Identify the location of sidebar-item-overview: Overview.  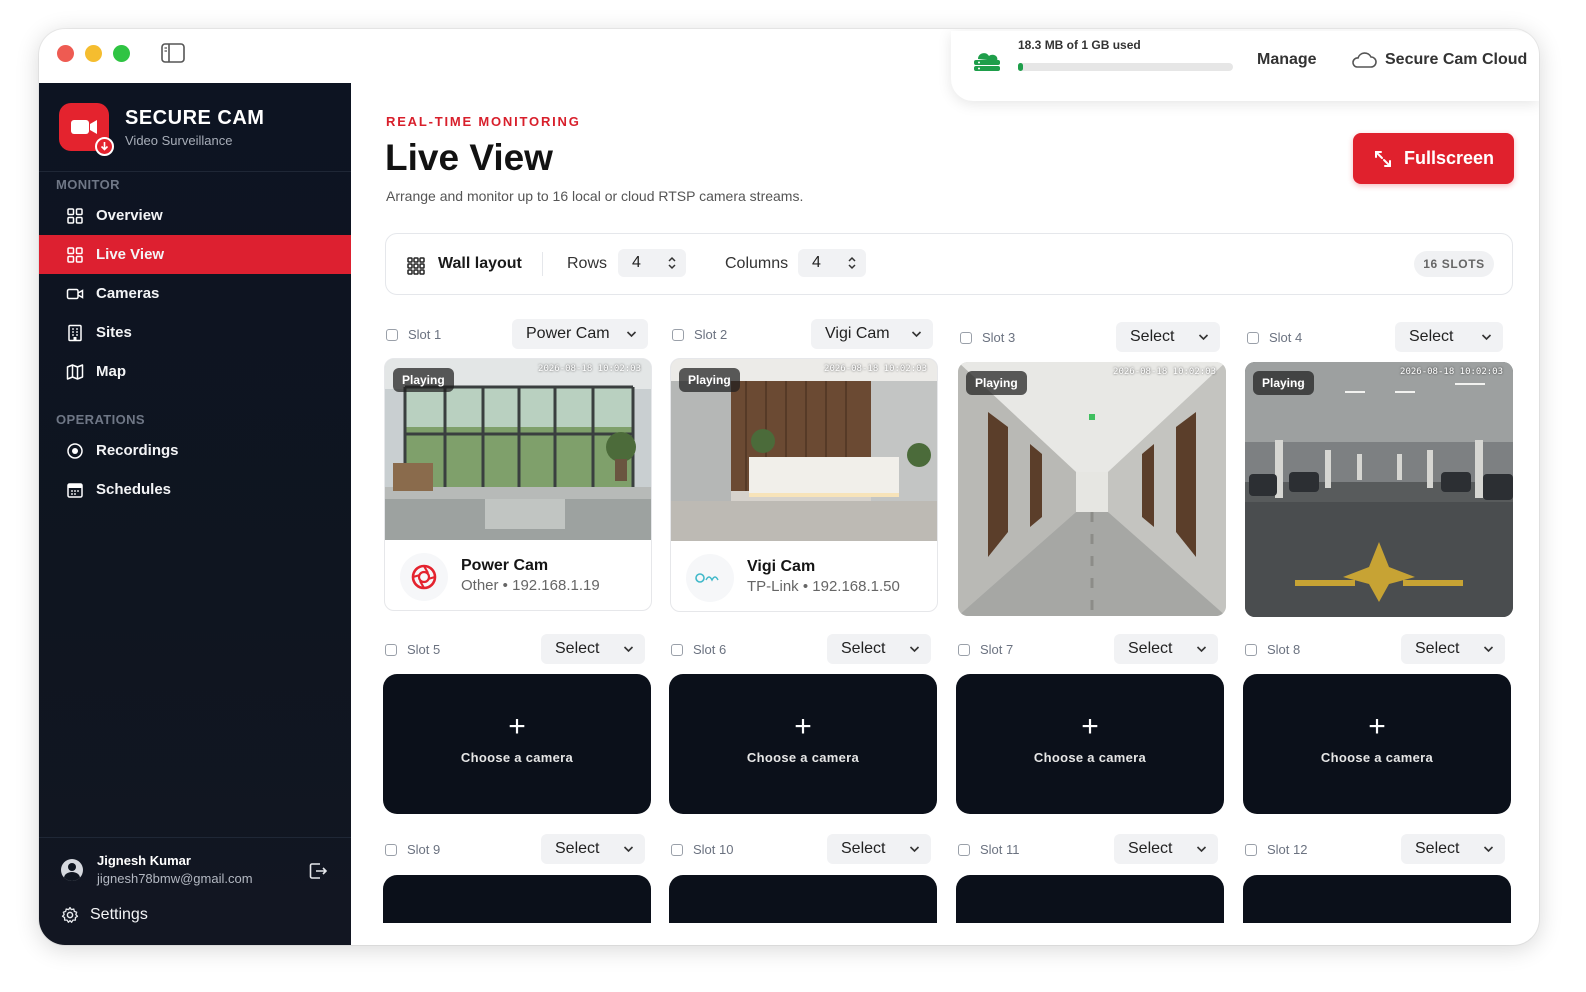
(195, 215).